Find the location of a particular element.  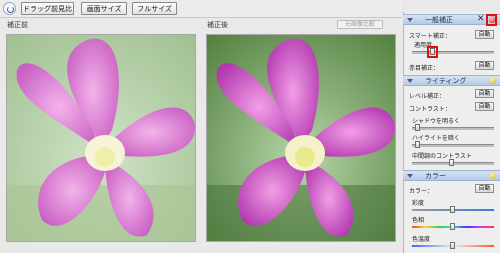

original-compare-button: 元画像比較 is located at coordinates (360, 24).